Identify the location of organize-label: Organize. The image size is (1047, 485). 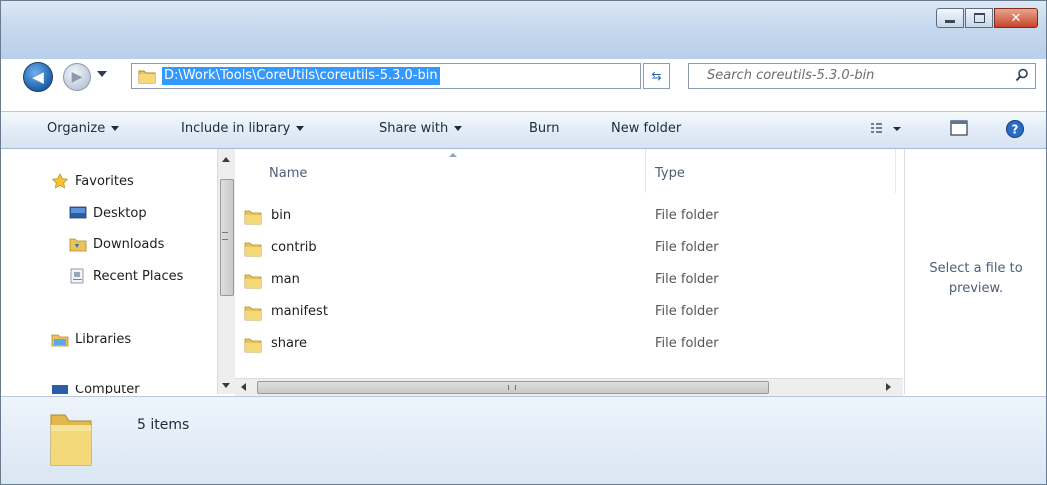
(76, 128).